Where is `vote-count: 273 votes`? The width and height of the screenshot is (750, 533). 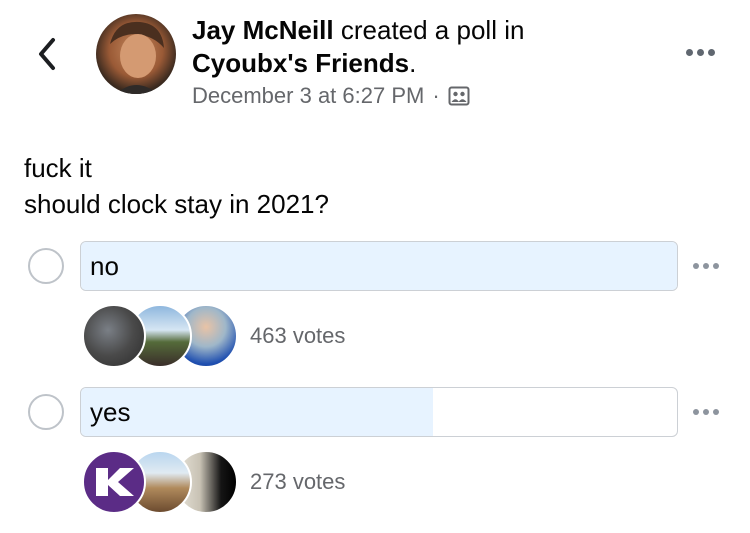
vote-count: 273 votes is located at coordinates (297, 482).